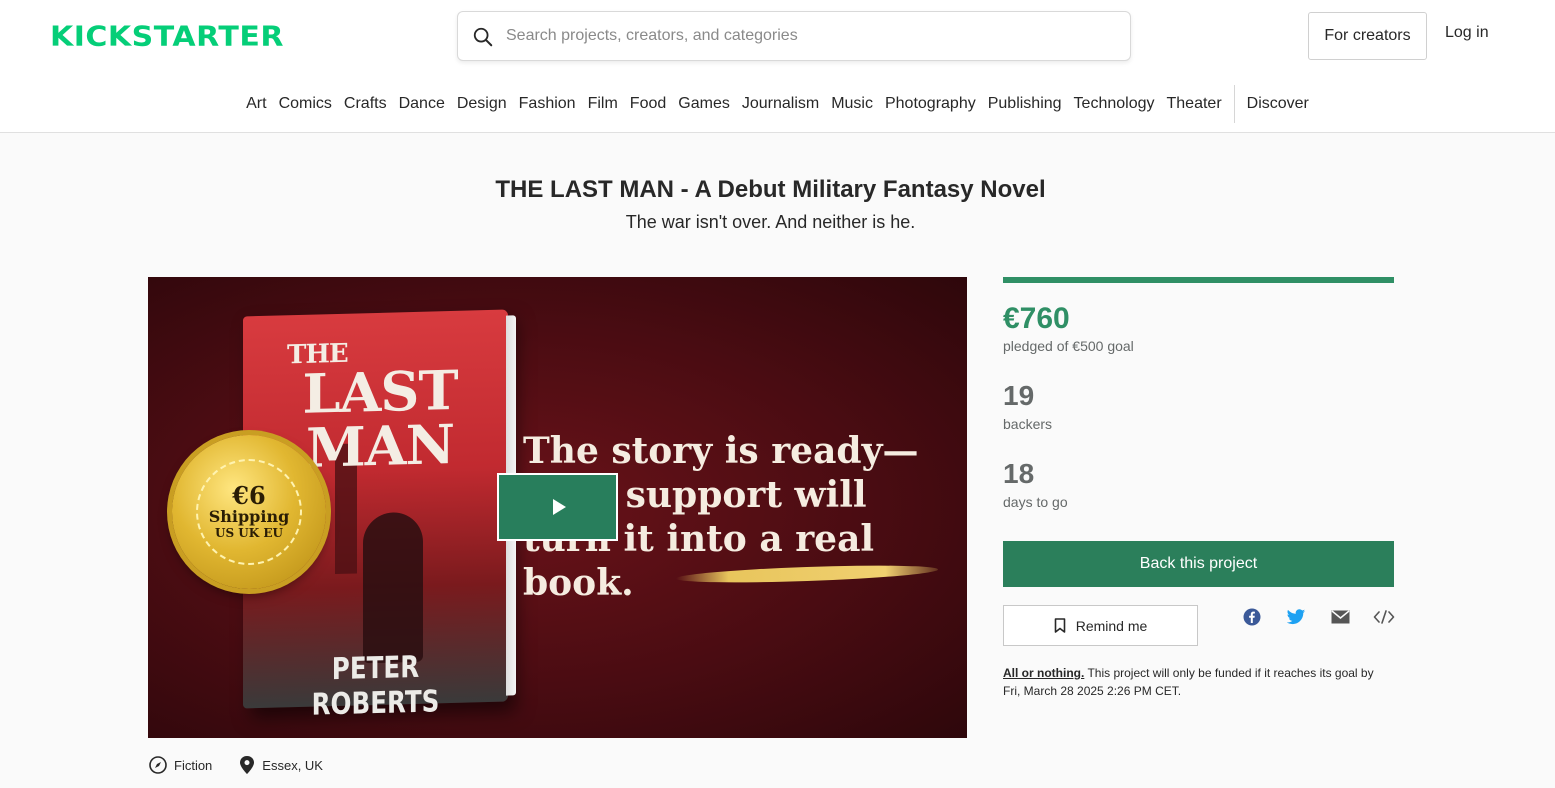 The height and width of the screenshot is (788, 1555). I want to click on book-author: PETER ROBERTS, so click(375, 686).